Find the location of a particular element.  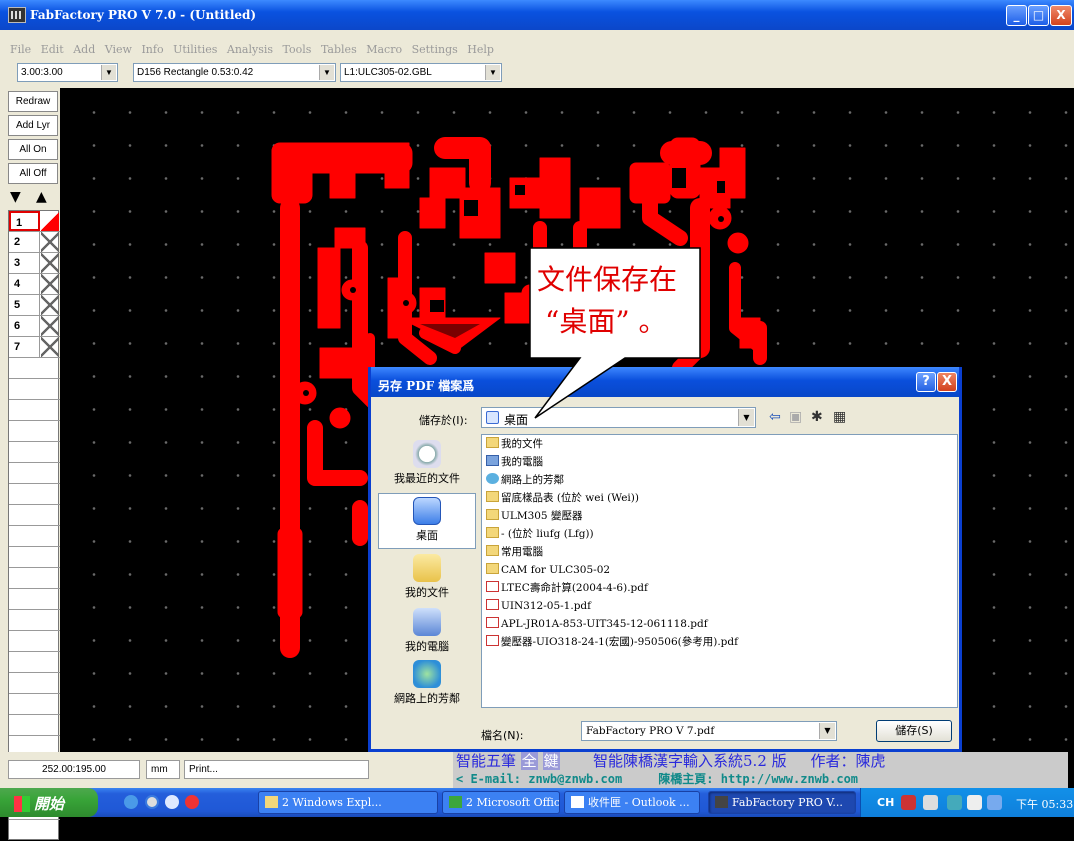

menu-add: Add is located at coordinates (84, 49).